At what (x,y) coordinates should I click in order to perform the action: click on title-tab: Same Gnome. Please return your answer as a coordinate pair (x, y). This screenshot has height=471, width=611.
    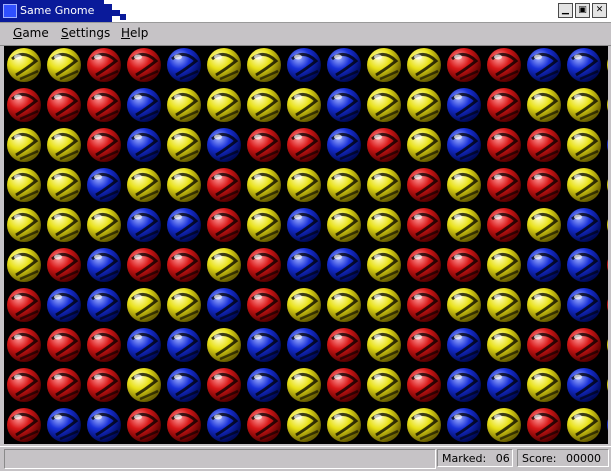
    Looking at the image, I should click on (48, 11).